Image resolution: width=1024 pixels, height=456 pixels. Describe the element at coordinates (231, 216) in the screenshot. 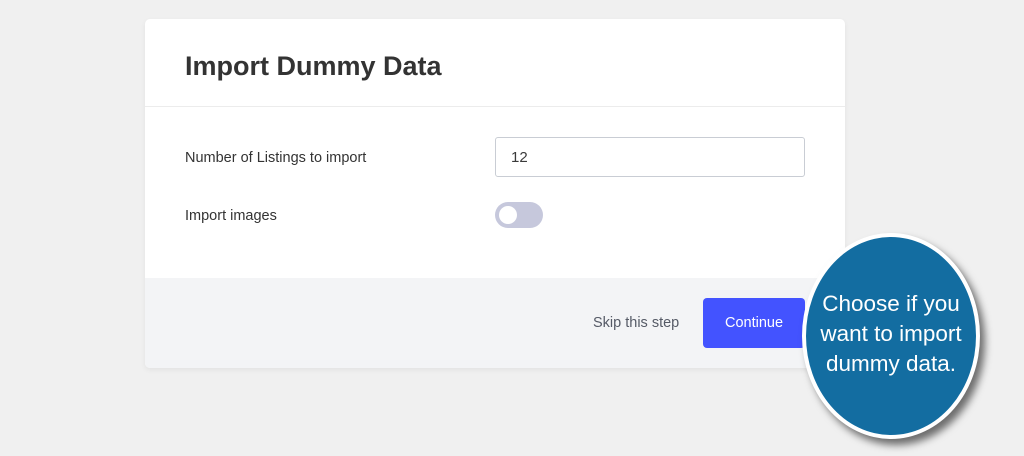

I see `import-images-label: Import images` at that location.